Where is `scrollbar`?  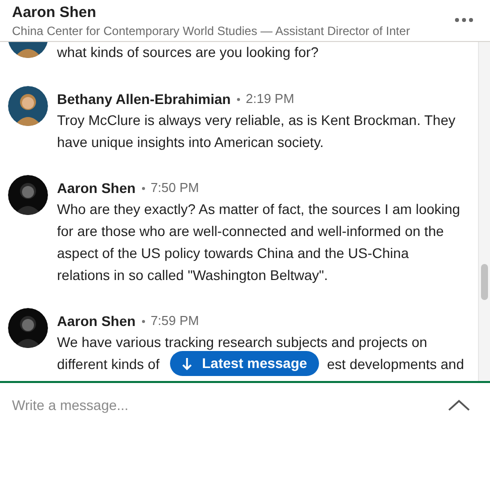 scrollbar is located at coordinates (484, 211).